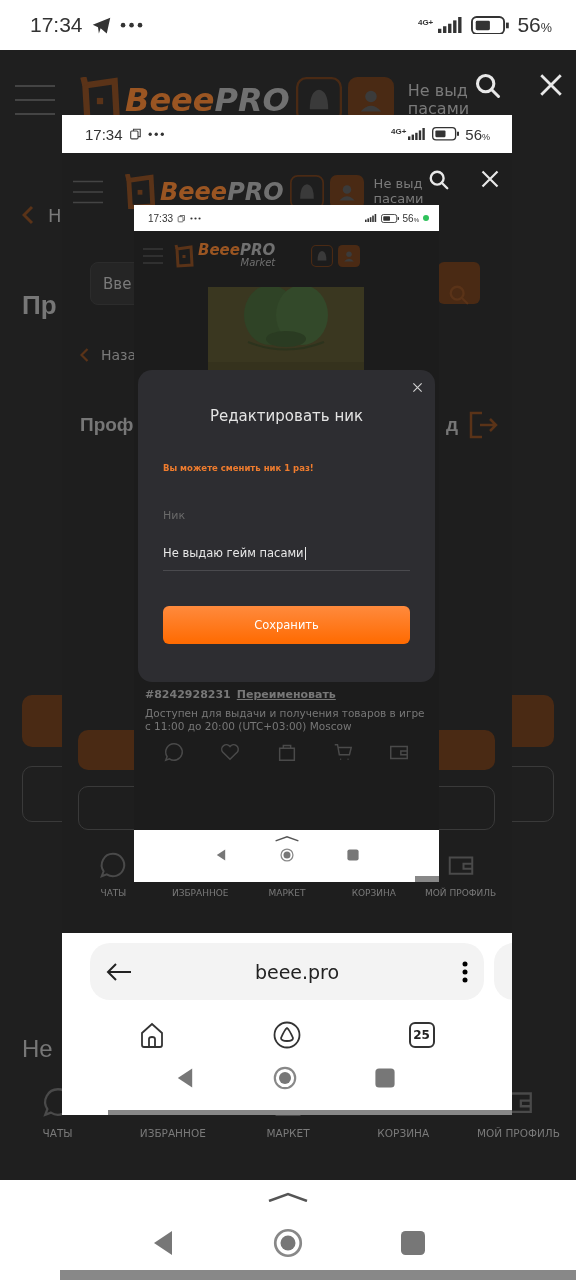 Image resolution: width=576 pixels, height=1280 pixels. Describe the element at coordinates (204, 191) in the screenshot. I see `logo: BeeePRO` at that location.